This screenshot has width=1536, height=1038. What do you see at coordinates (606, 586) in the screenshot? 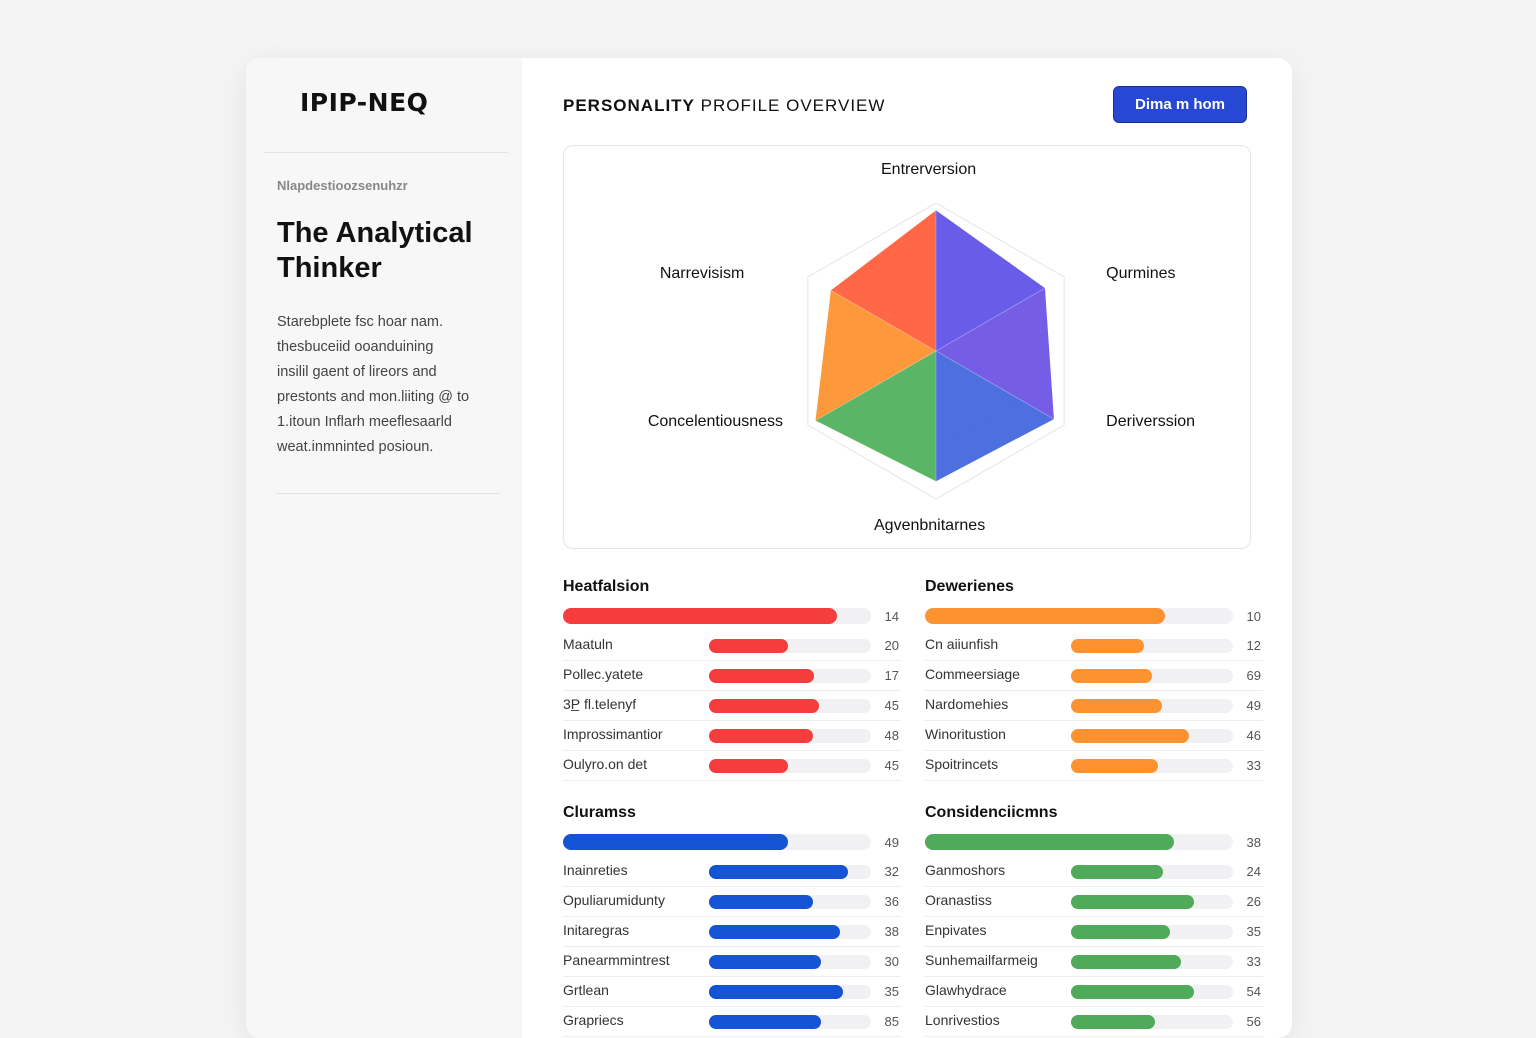
I see `section-title: Heatfalsion` at bounding box center [606, 586].